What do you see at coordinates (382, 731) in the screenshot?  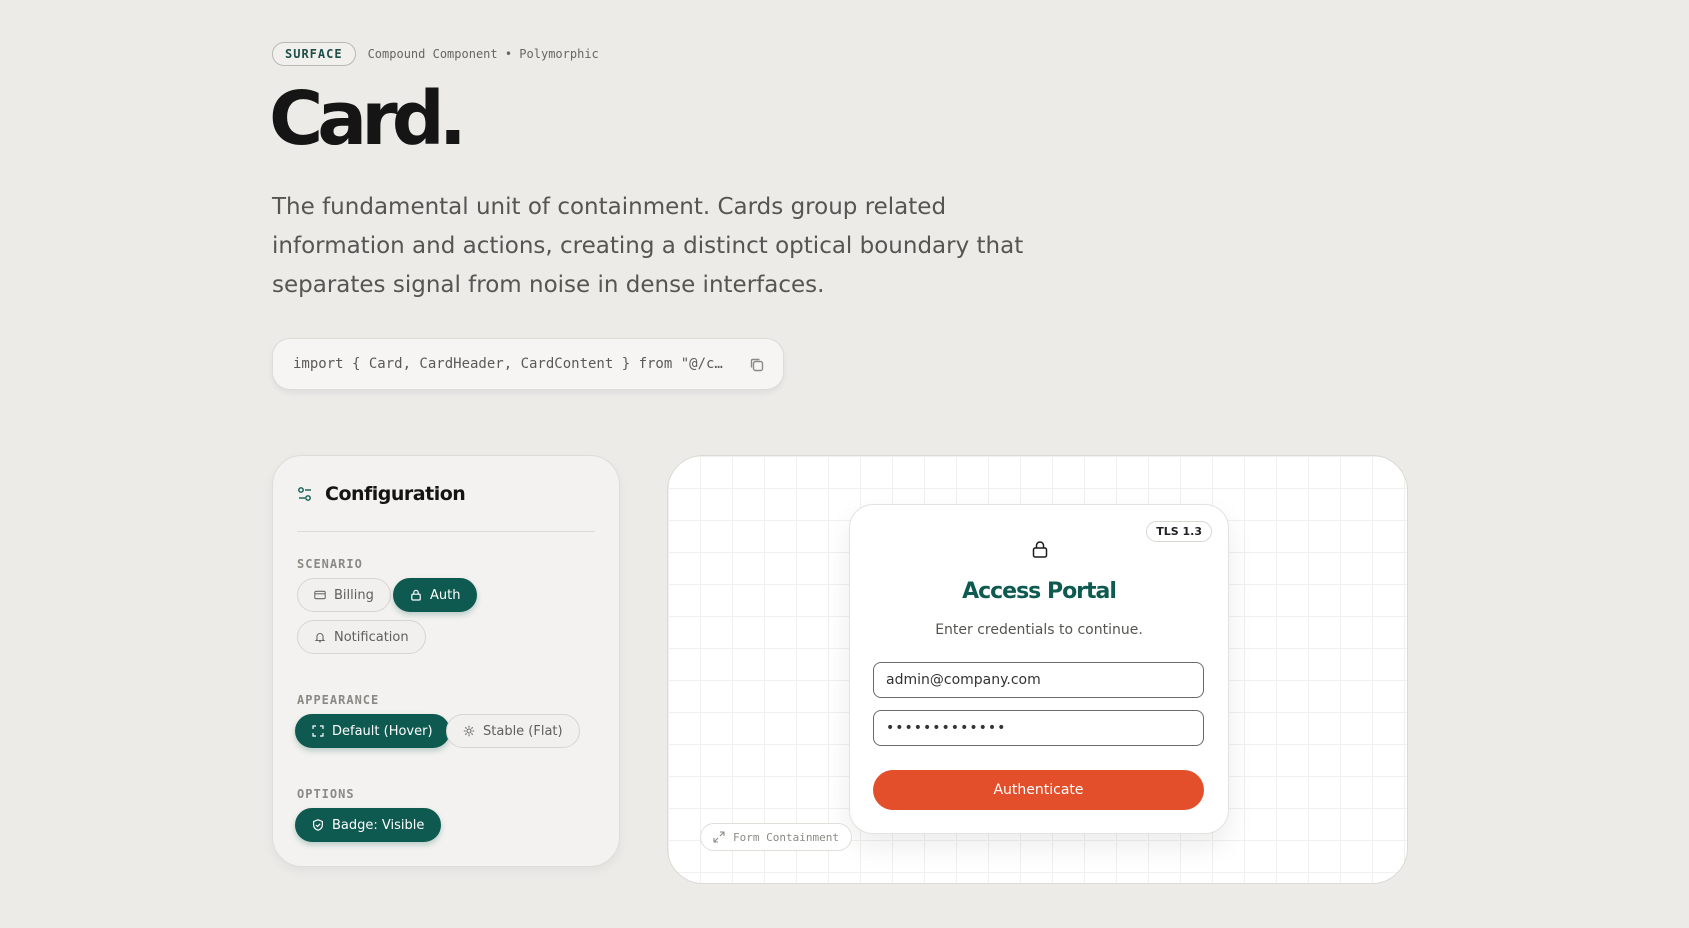 I see `chip-label: Default (Hover)` at bounding box center [382, 731].